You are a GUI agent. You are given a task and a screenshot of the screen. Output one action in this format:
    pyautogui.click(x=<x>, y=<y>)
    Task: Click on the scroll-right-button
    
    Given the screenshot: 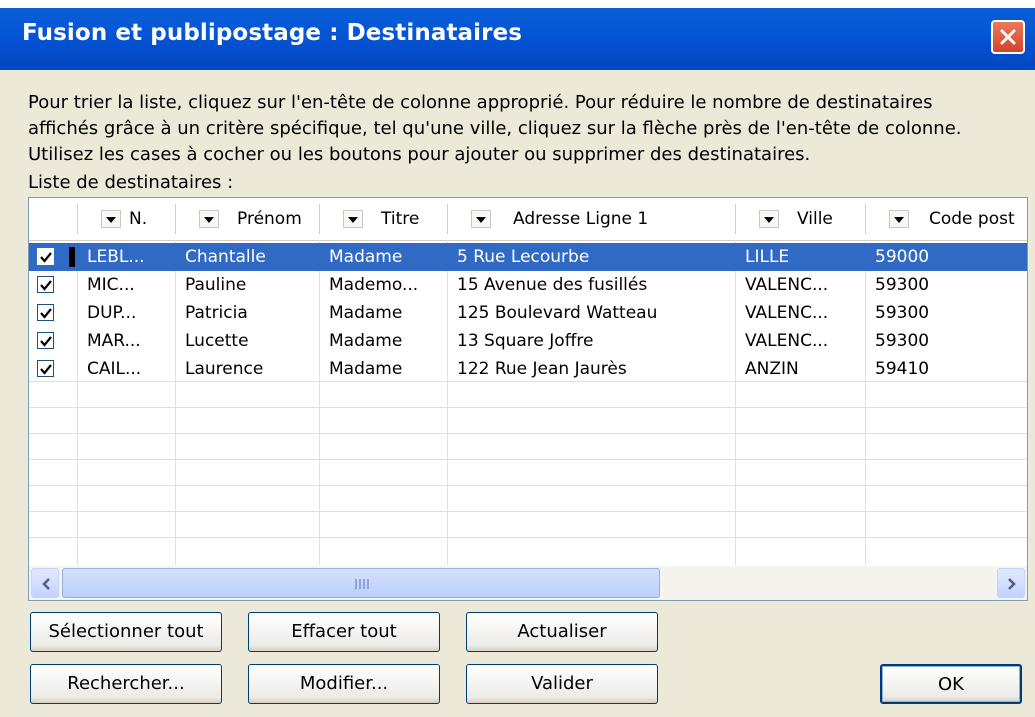 What is the action you would take?
    pyautogui.click(x=1011, y=583)
    